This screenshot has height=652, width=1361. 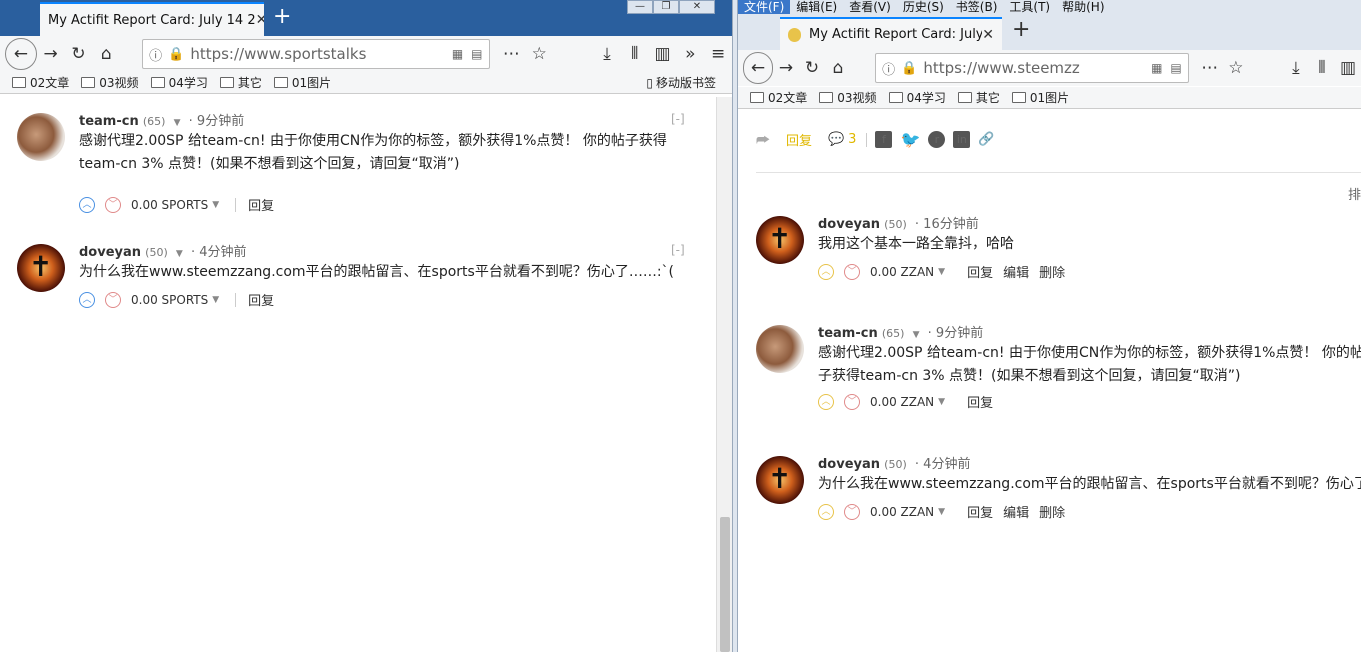 I want to click on menu-file: 文件(F), so click(x=764, y=7).